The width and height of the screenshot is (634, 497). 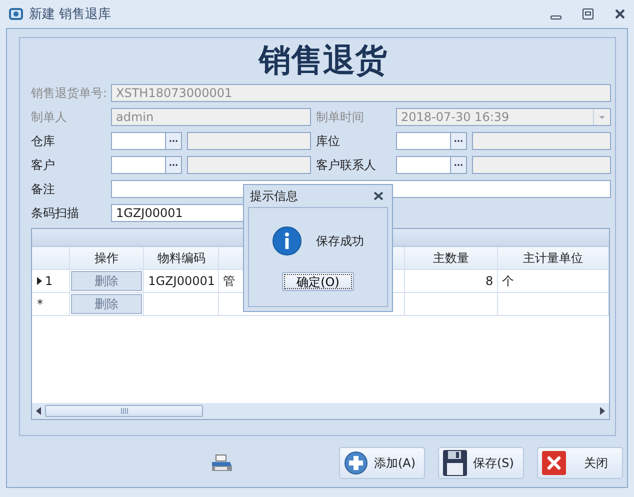 I want to click on table-cell: 管, so click(x=228, y=281).